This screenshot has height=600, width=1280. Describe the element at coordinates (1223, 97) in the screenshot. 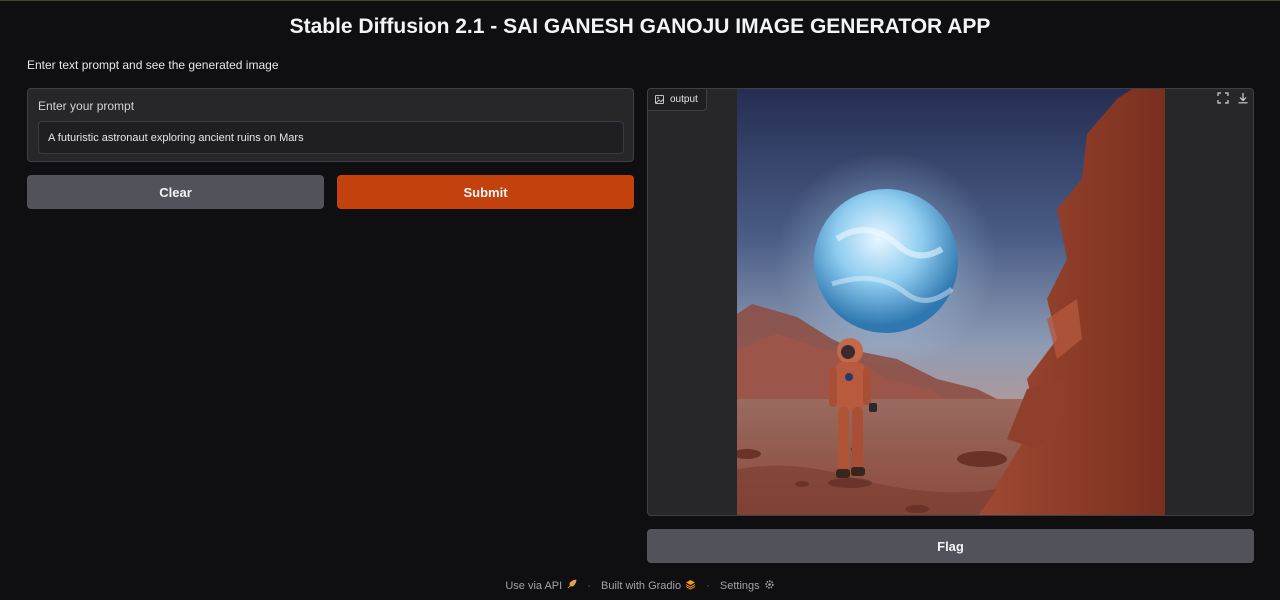

I see `fullscreen-icon` at that location.